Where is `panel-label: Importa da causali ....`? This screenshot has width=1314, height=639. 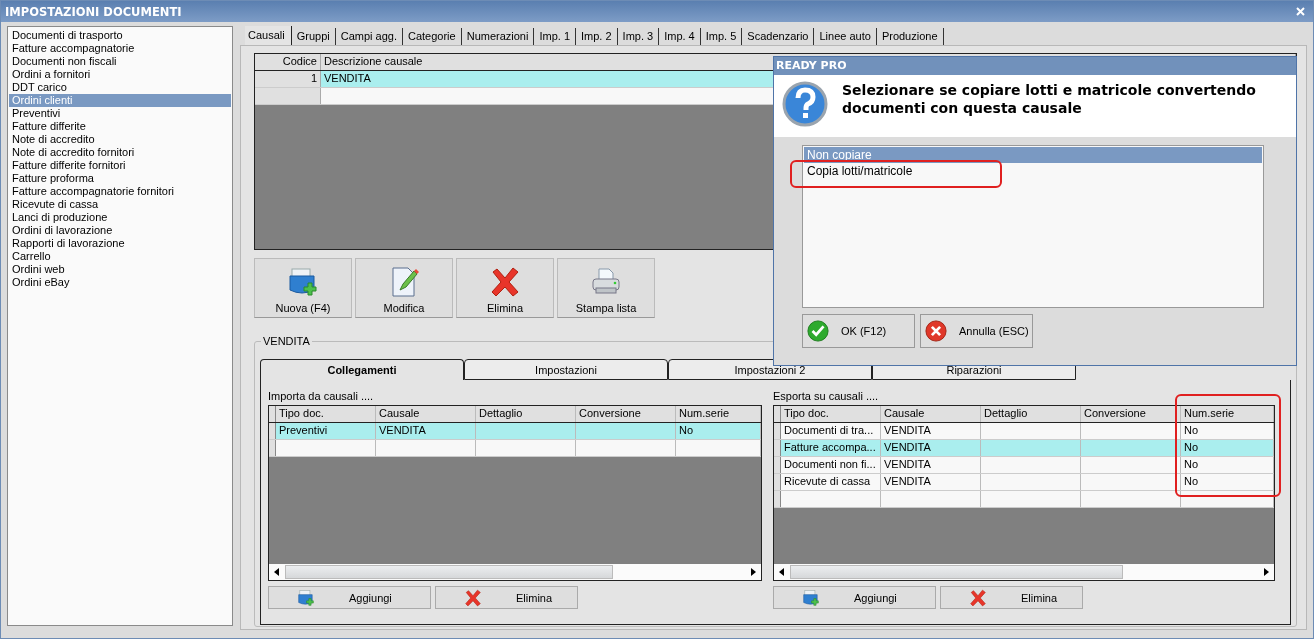 panel-label: Importa da causali .... is located at coordinates (321, 396).